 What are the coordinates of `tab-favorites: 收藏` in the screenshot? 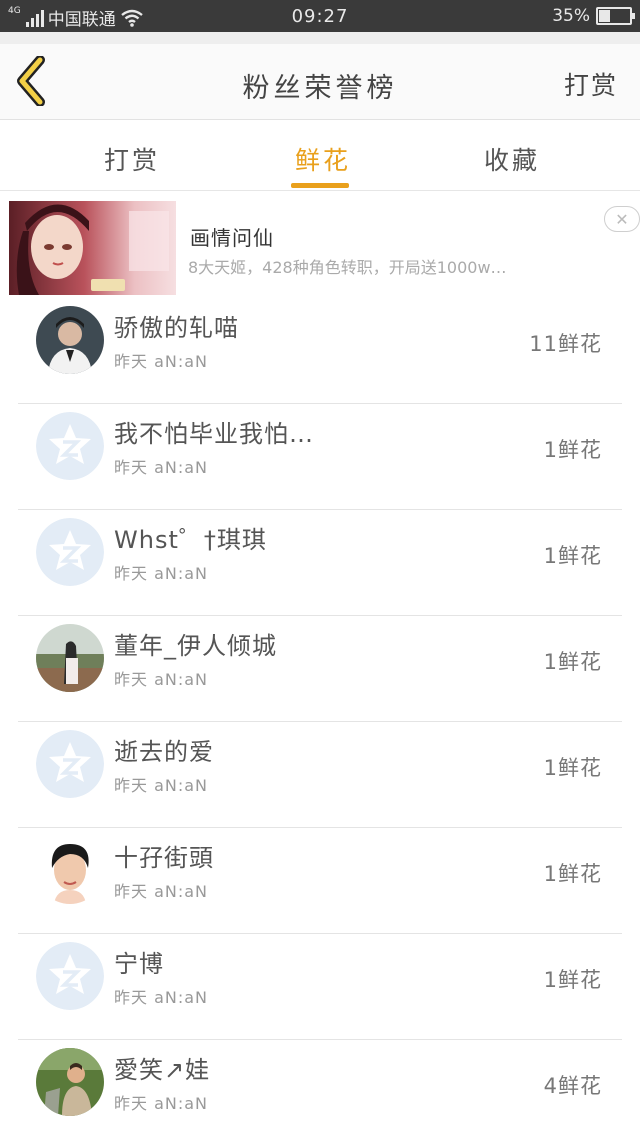 It's located at (512, 159).